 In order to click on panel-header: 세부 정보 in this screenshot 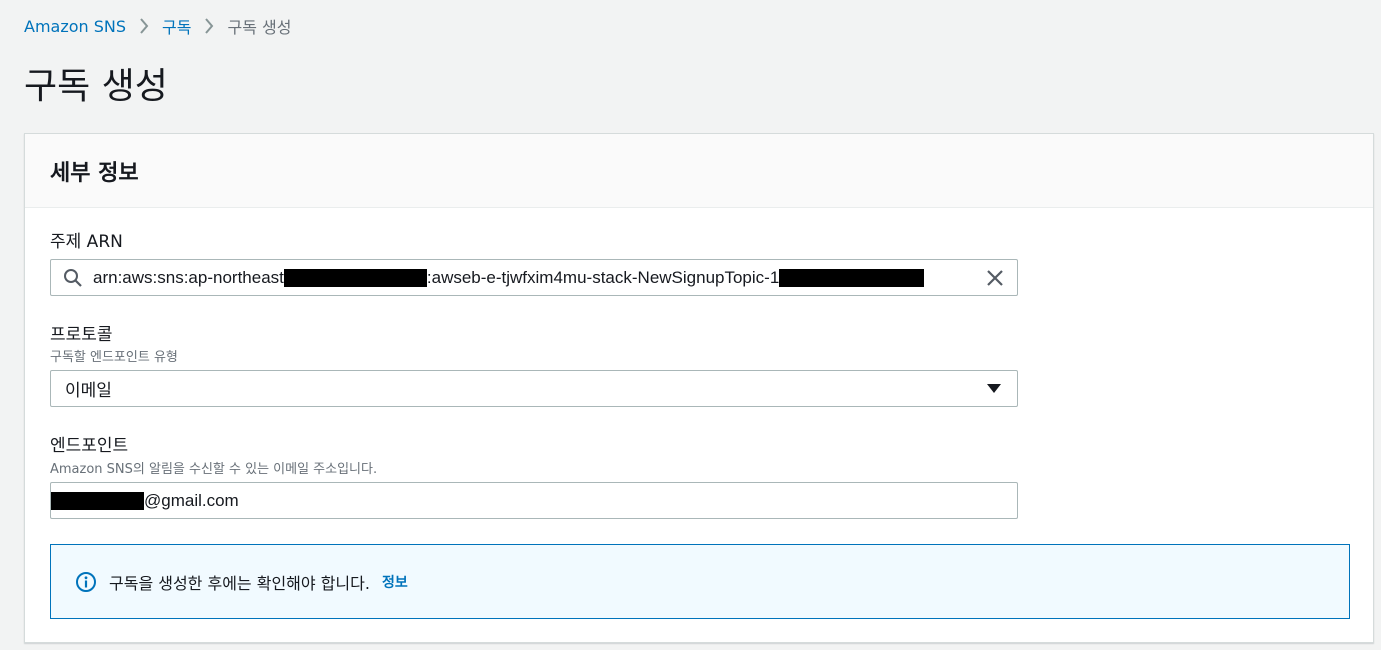, I will do `click(699, 171)`.